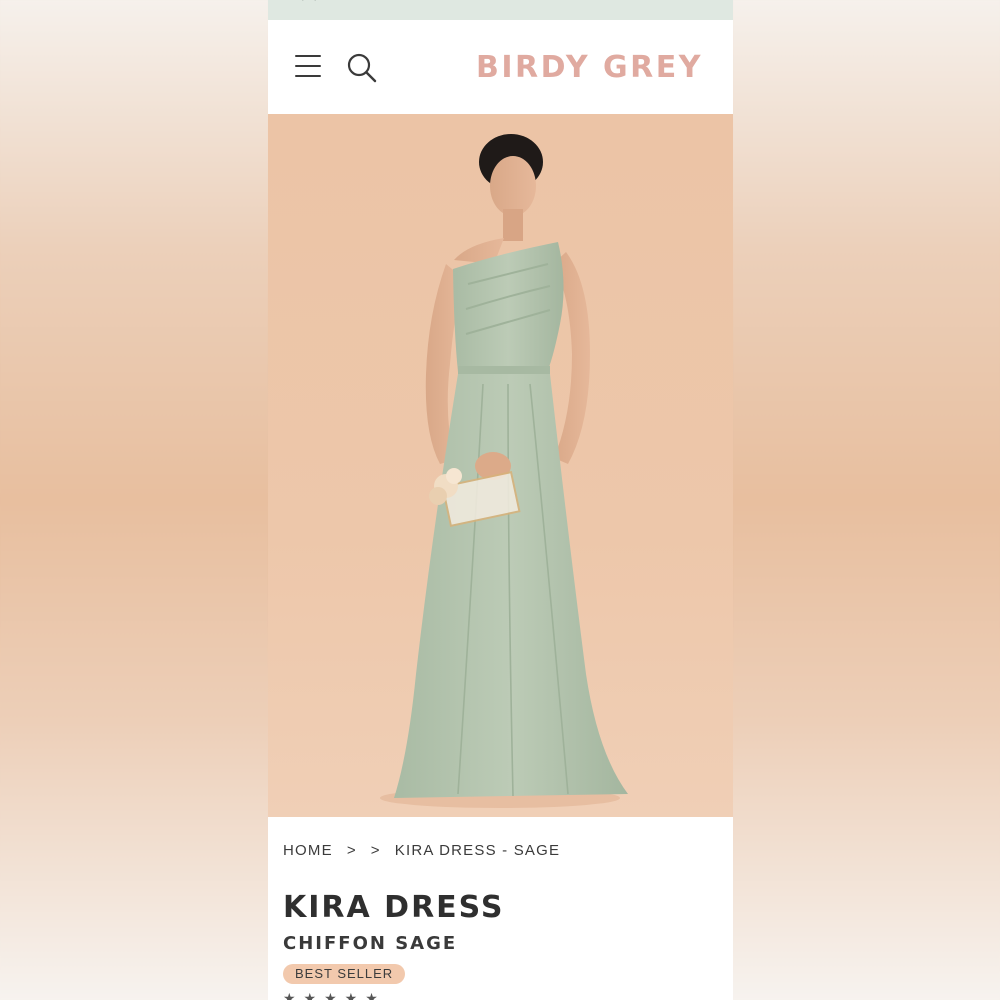  I want to click on breadcrumb: HOME > > KIRA DRESS - SAGE, so click(421, 850).